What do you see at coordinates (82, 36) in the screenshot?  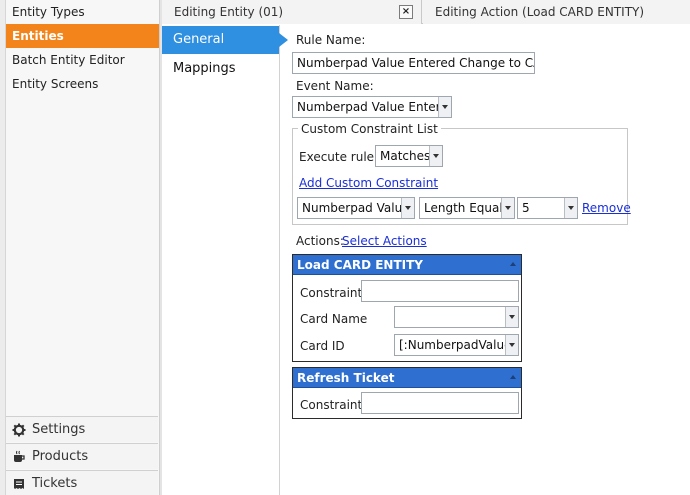 I see `nav-item-entities: Entities` at bounding box center [82, 36].